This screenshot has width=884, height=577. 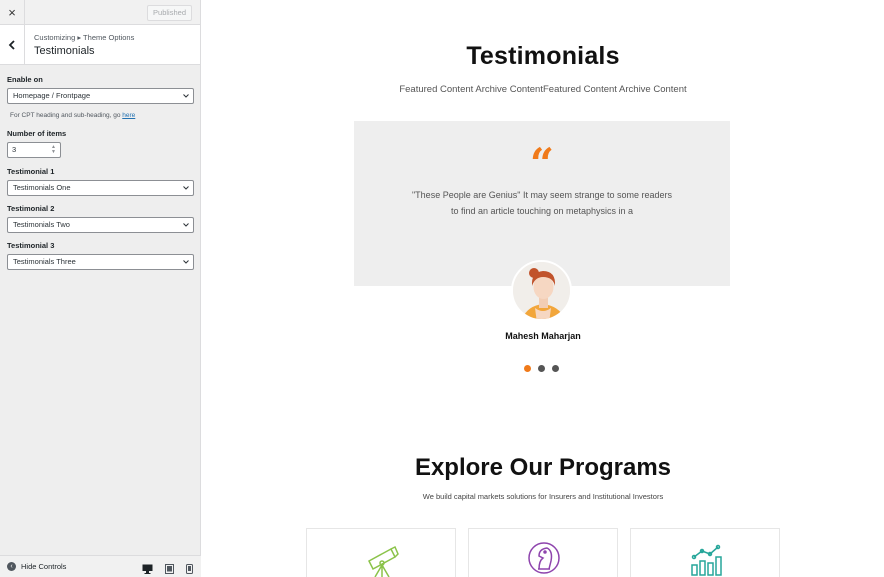 I want to click on published-button: Published, so click(x=169, y=13).